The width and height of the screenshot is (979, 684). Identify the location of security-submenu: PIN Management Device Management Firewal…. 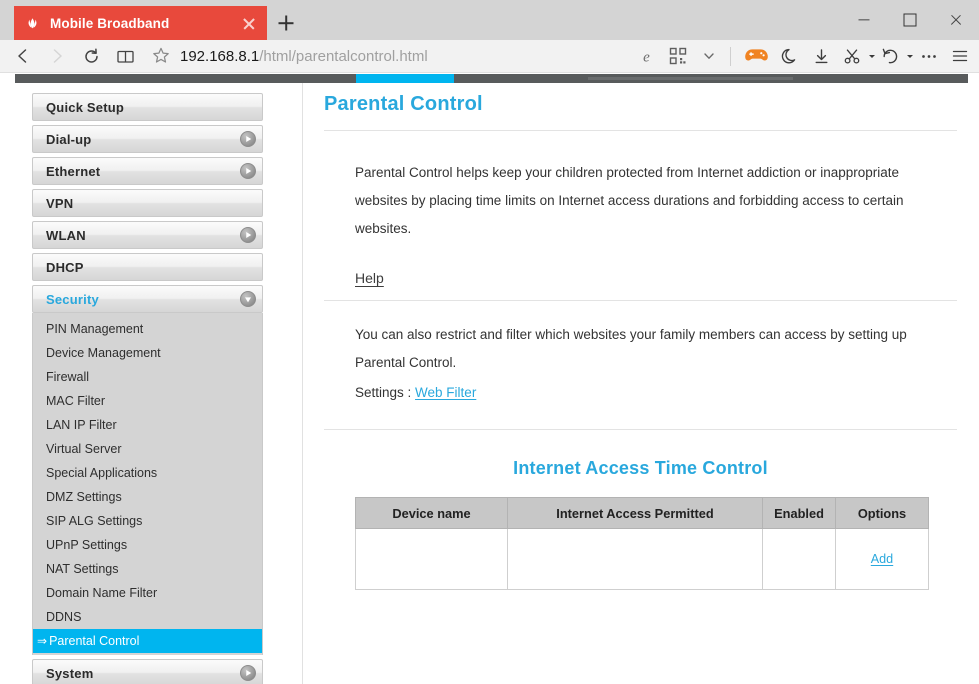
(147, 484).